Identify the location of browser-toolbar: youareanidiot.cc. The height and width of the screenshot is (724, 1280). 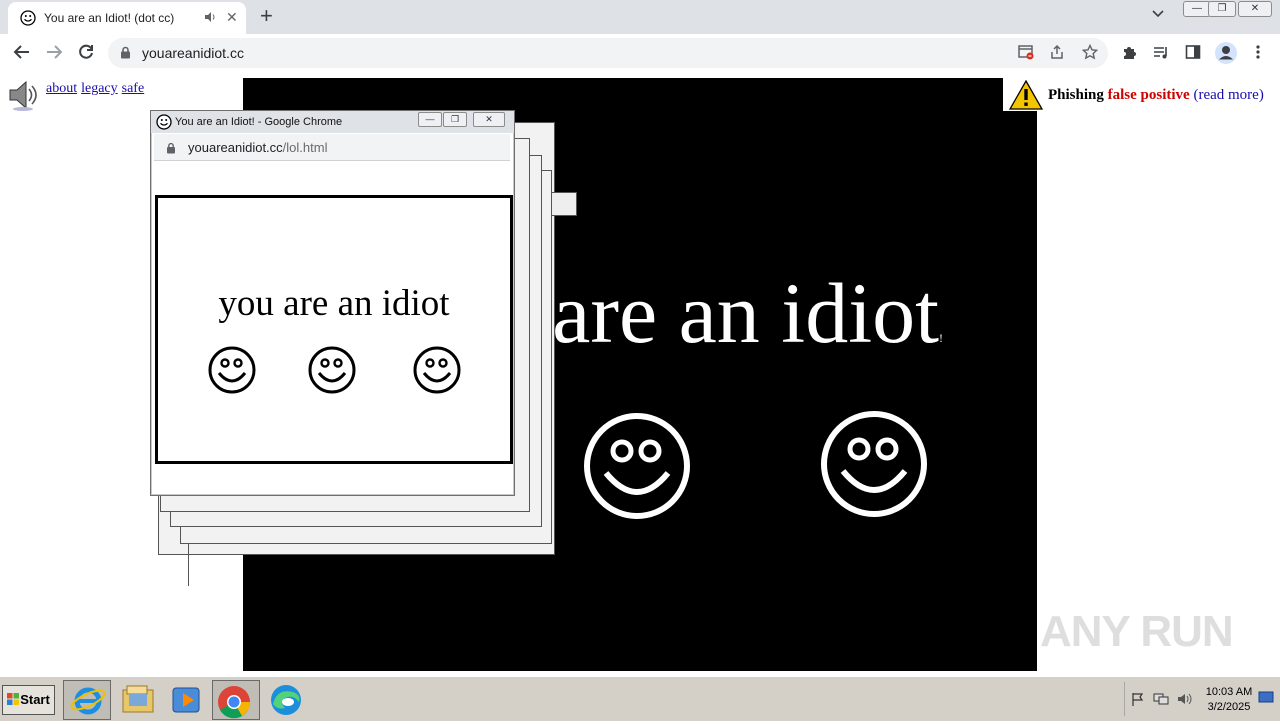
(640, 53).